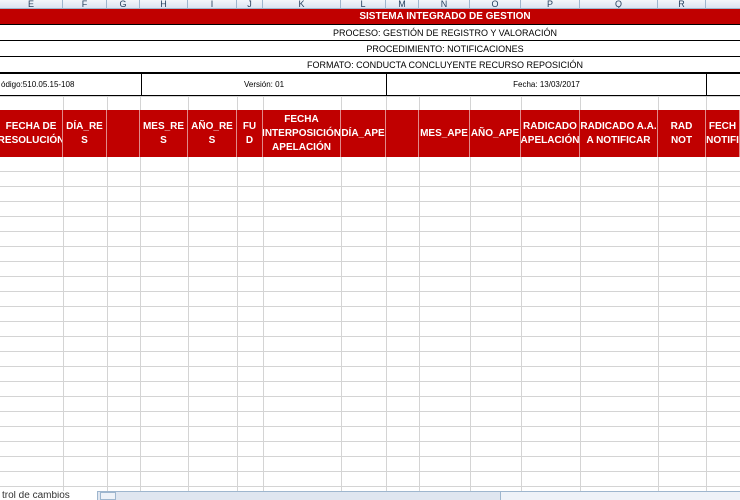 This screenshot has width=740, height=500. I want to click on column-header-r: R, so click(682, 4).